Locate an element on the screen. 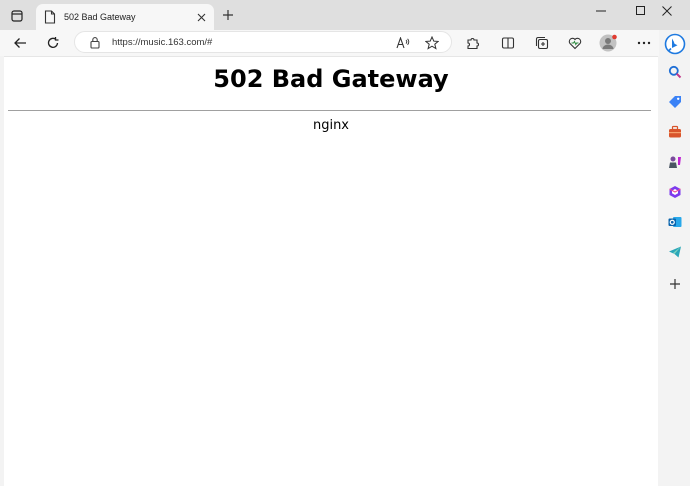 This screenshot has height=486, width=690. active-tab: 502 Bad Gateway is located at coordinates (125, 17).